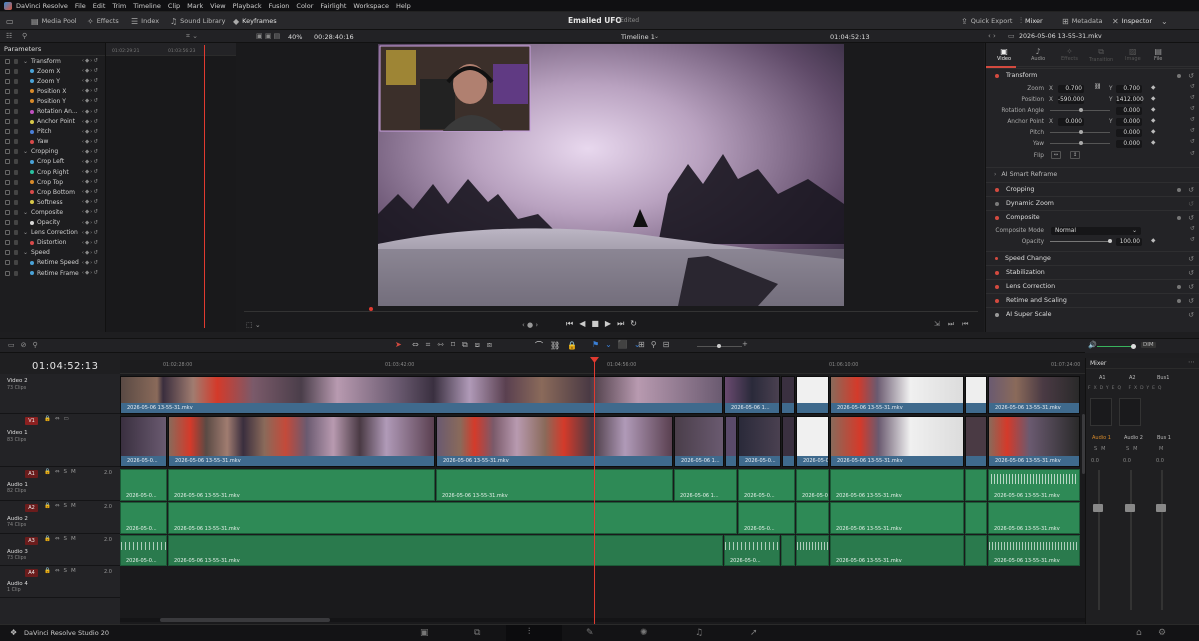 The height and width of the screenshot is (641, 1199). Describe the element at coordinates (247, 6) in the screenshot. I see `menu-playback: Playback` at that location.